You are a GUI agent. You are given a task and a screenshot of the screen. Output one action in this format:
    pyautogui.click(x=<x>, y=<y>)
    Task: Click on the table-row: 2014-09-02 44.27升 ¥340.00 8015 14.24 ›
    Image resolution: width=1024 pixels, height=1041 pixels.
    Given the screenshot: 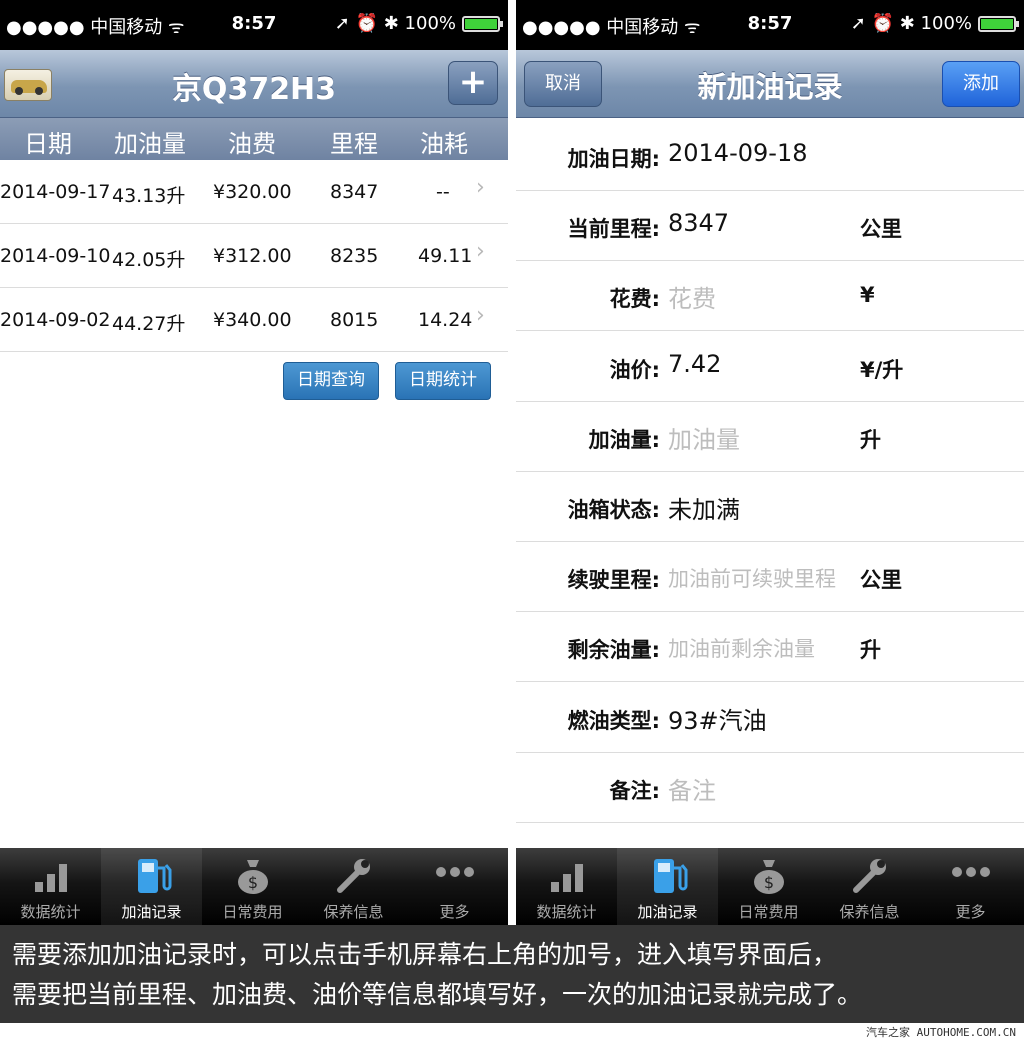 What is the action you would take?
    pyautogui.click(x=254, y=320)
    